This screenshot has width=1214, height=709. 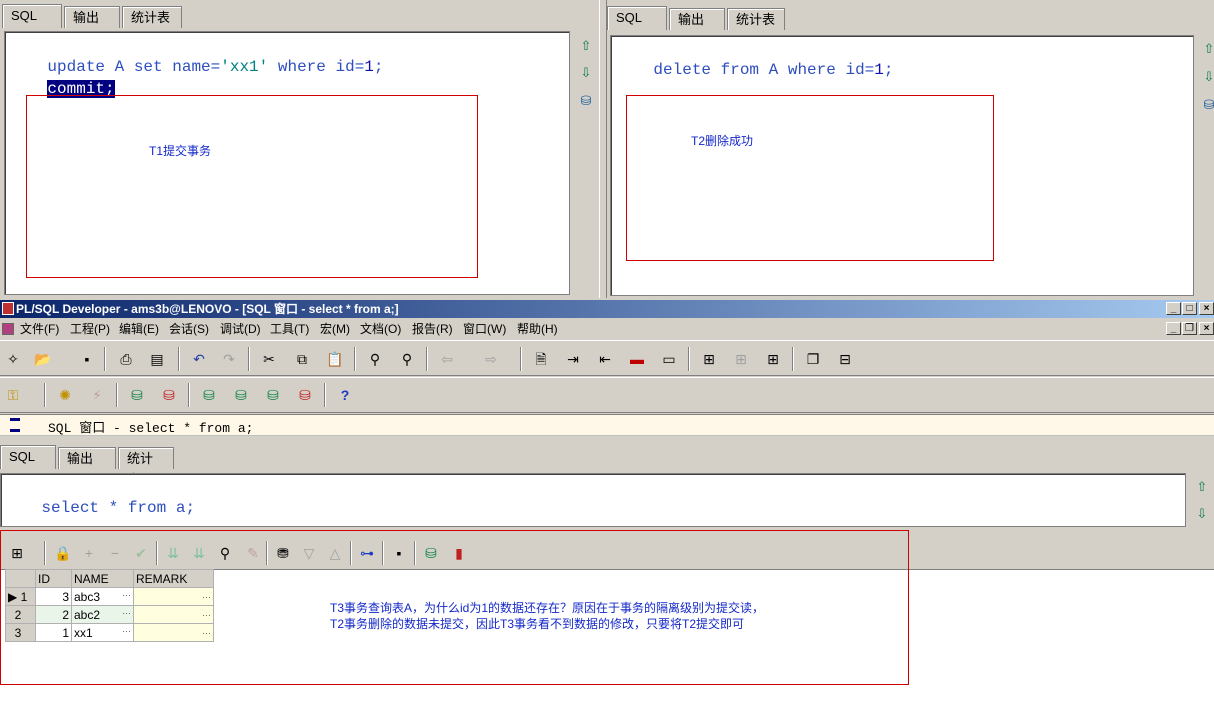 I want to click on undo-icon: ↶, so click(x=199, y=359).